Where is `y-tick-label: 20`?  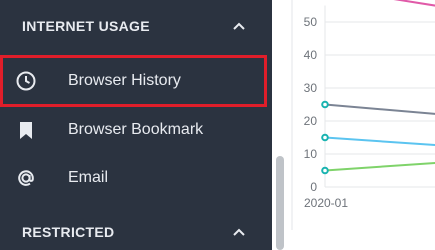 y-tick-label: 20 is located at coordinates (311, 121).